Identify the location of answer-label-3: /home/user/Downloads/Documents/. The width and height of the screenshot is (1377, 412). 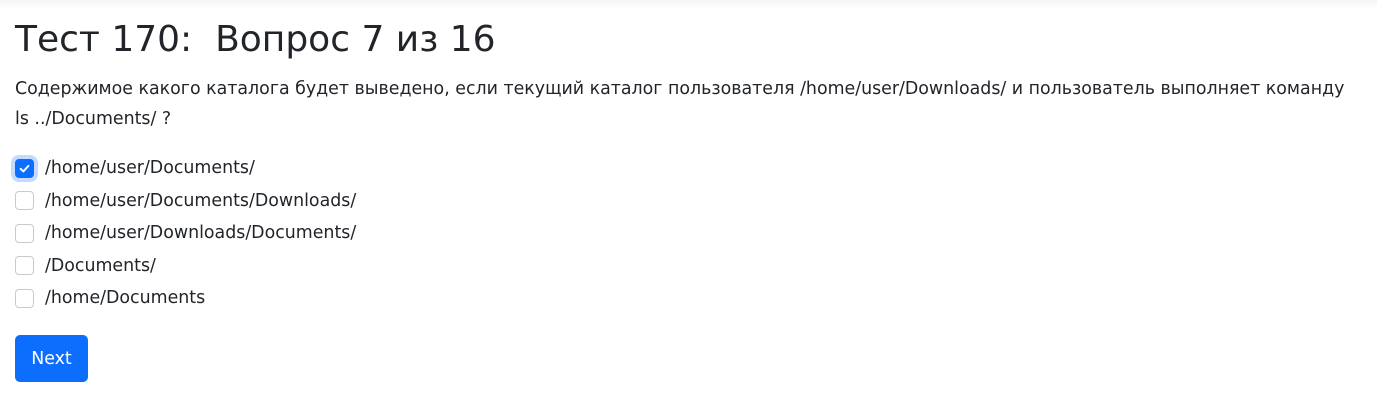
(201, 233).